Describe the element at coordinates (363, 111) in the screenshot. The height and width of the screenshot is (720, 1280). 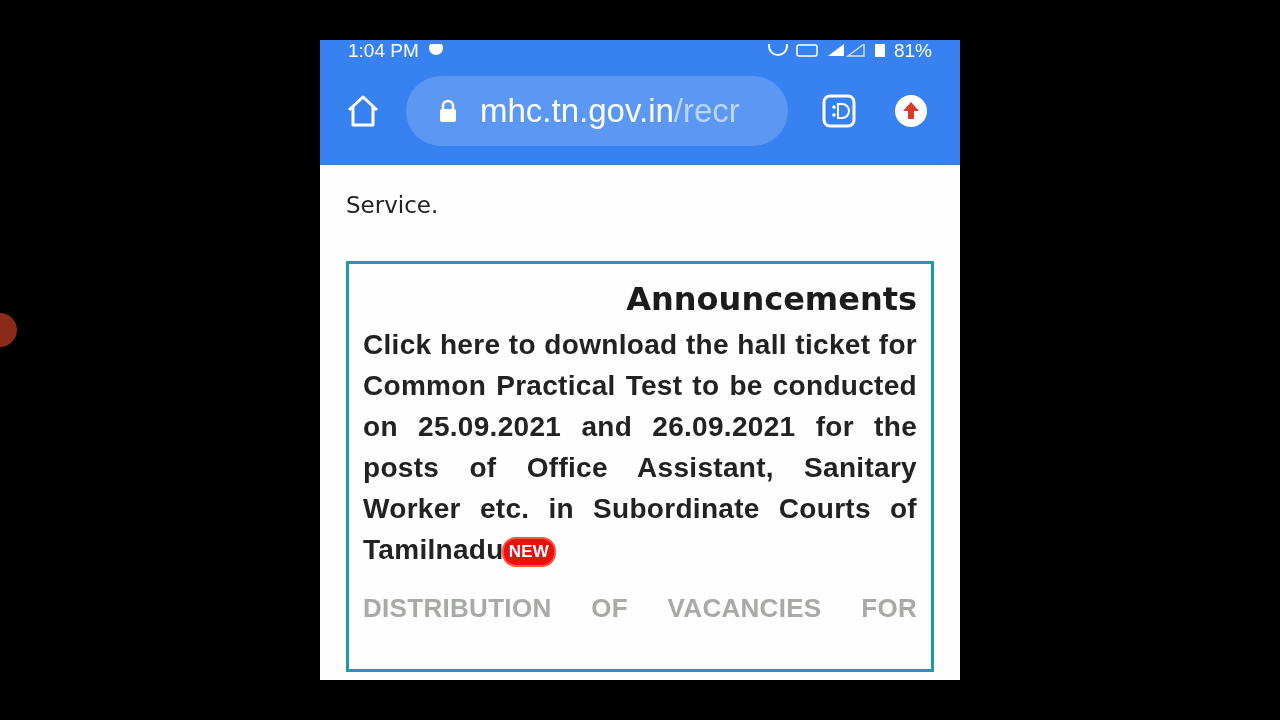
I see `home-icon` at that location.